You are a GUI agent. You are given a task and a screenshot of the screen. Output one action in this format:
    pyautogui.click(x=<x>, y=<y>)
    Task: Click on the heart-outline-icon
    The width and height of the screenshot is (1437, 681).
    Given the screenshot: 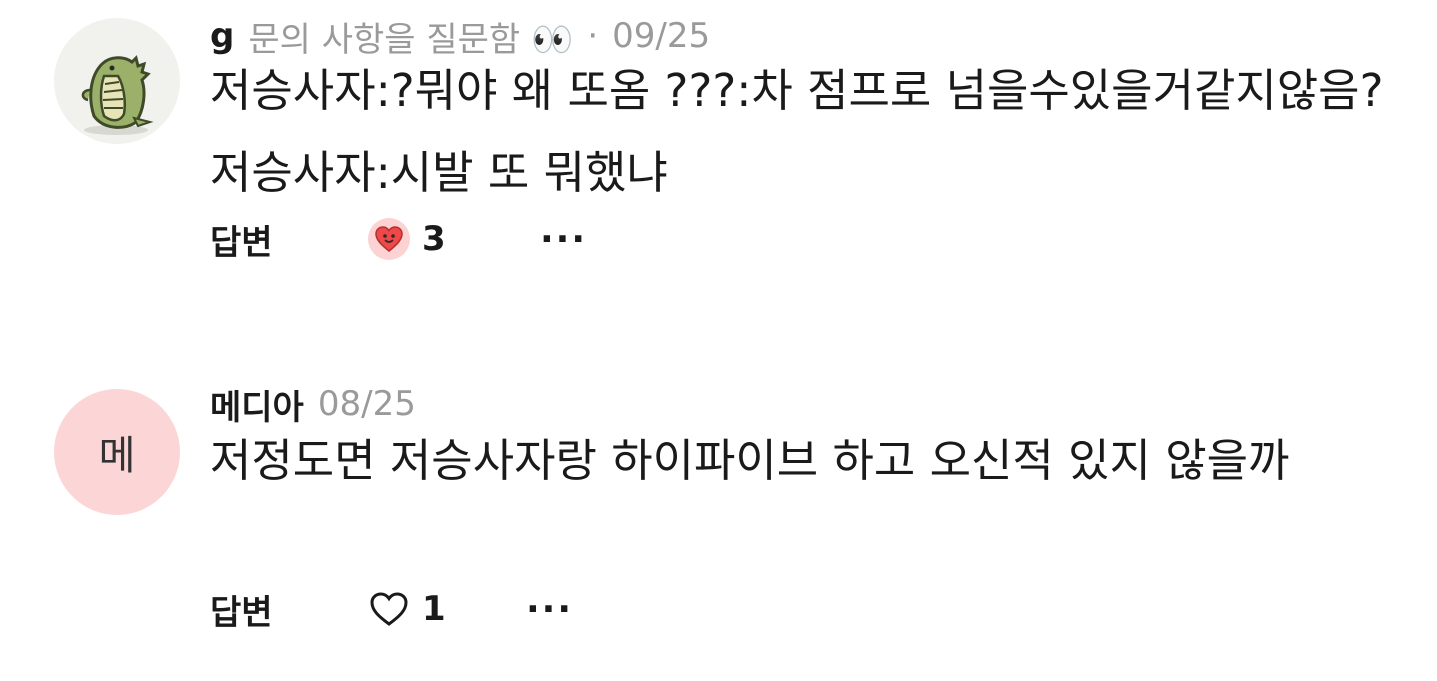 What is the action you would take?
    pyautogui.click(x=389, y=609)
    